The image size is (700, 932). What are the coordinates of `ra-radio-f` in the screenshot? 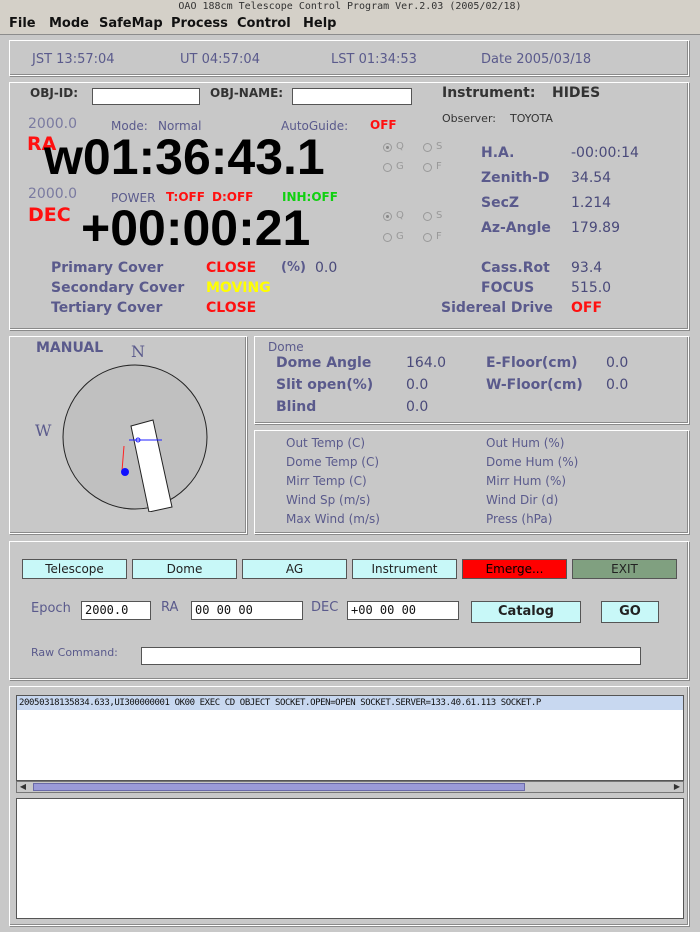 It's located at (427, 167).